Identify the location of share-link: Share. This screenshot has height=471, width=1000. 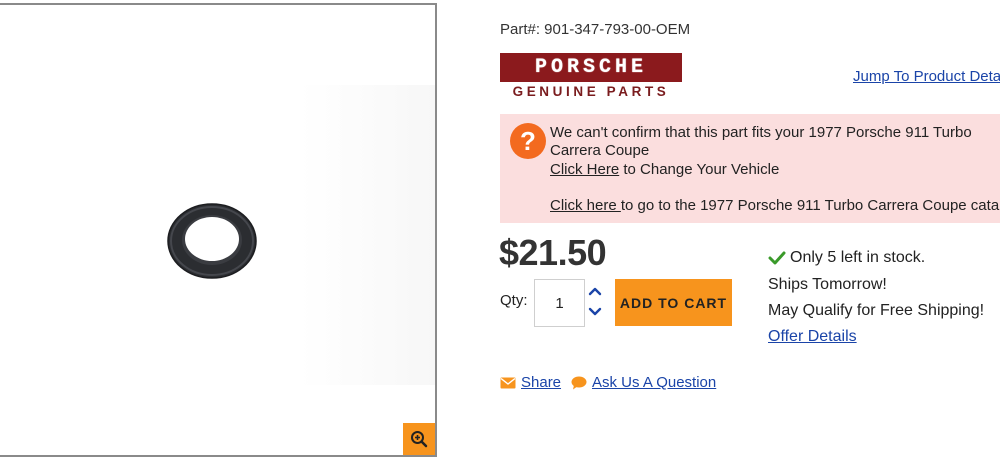
(530, 382).